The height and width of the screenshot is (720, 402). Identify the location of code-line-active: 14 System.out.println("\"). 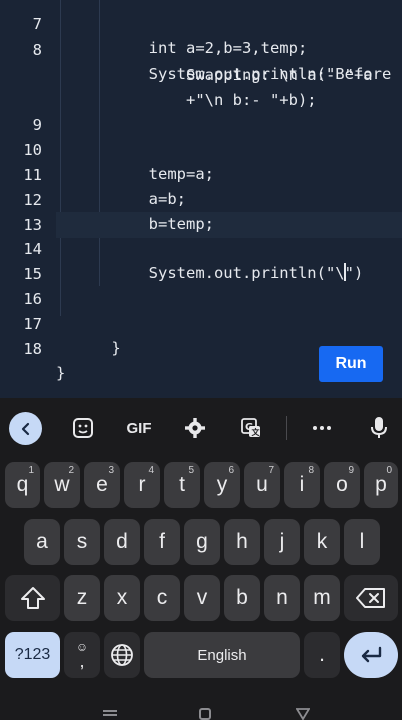
(201, 247).